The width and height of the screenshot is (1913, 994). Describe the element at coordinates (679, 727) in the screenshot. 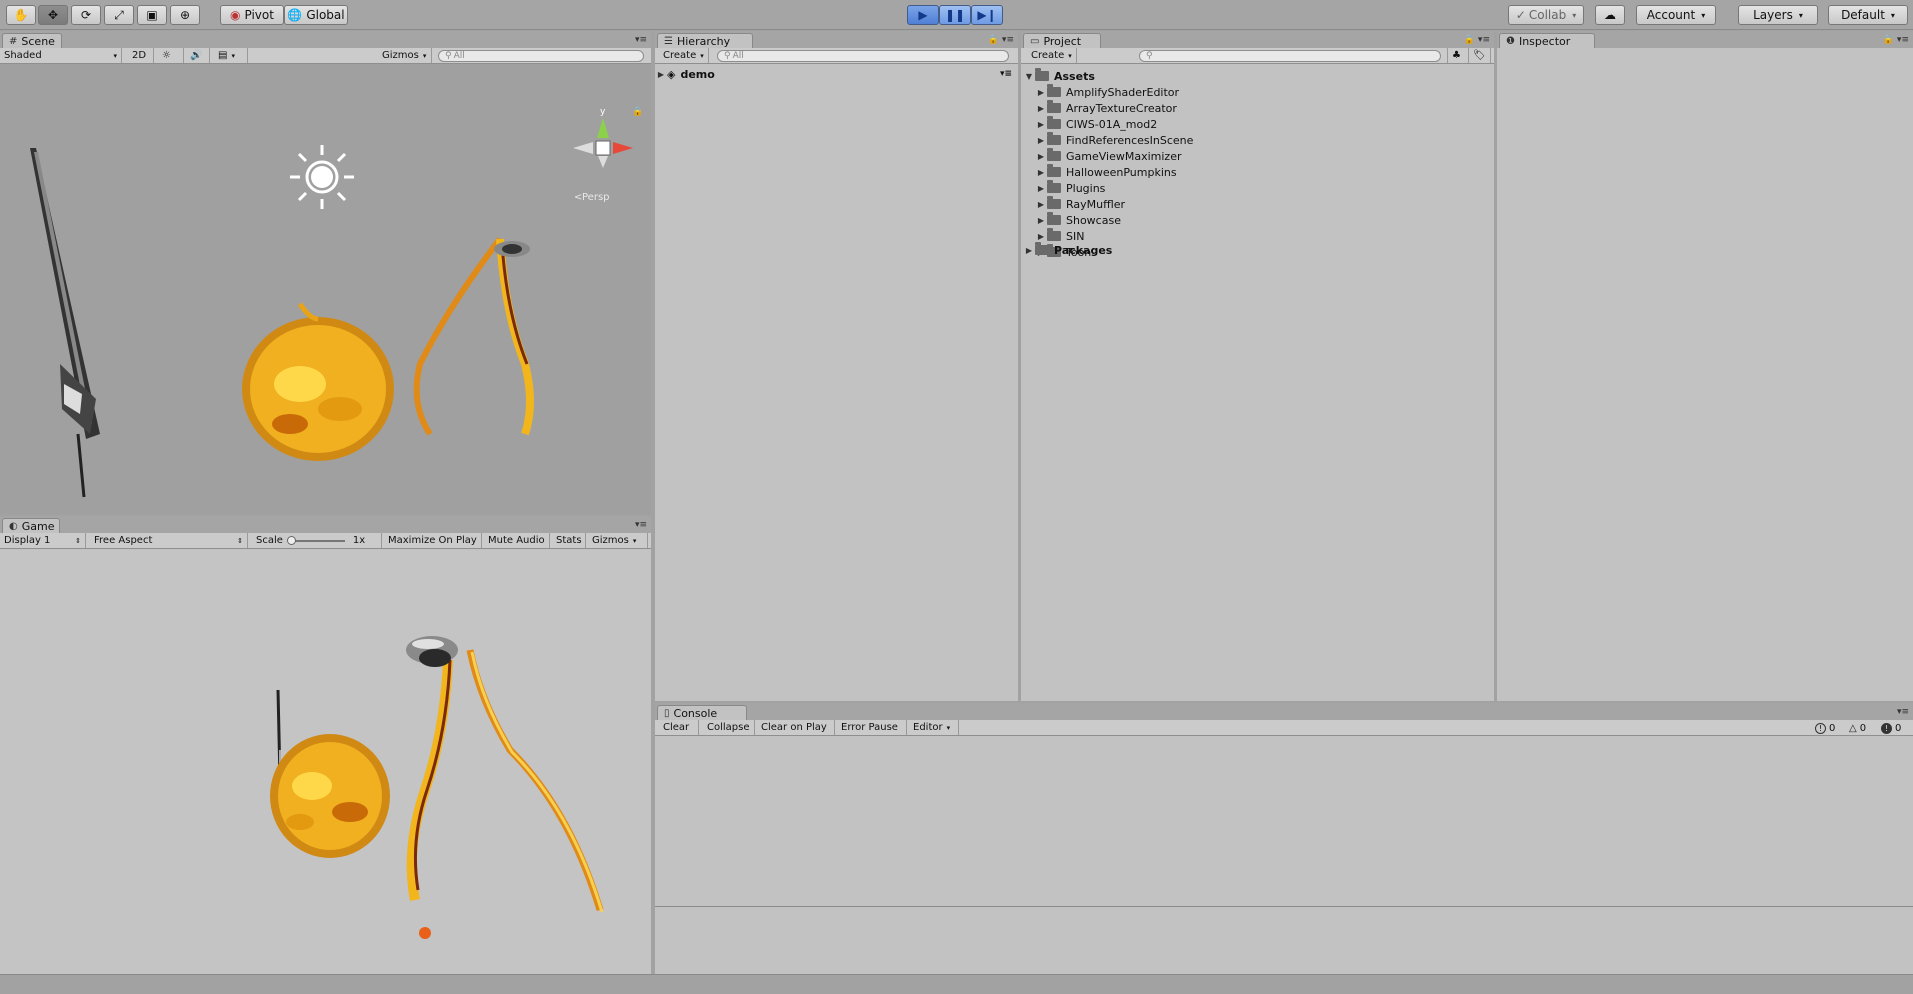

I see `console-clear-button: Clear` at that location.